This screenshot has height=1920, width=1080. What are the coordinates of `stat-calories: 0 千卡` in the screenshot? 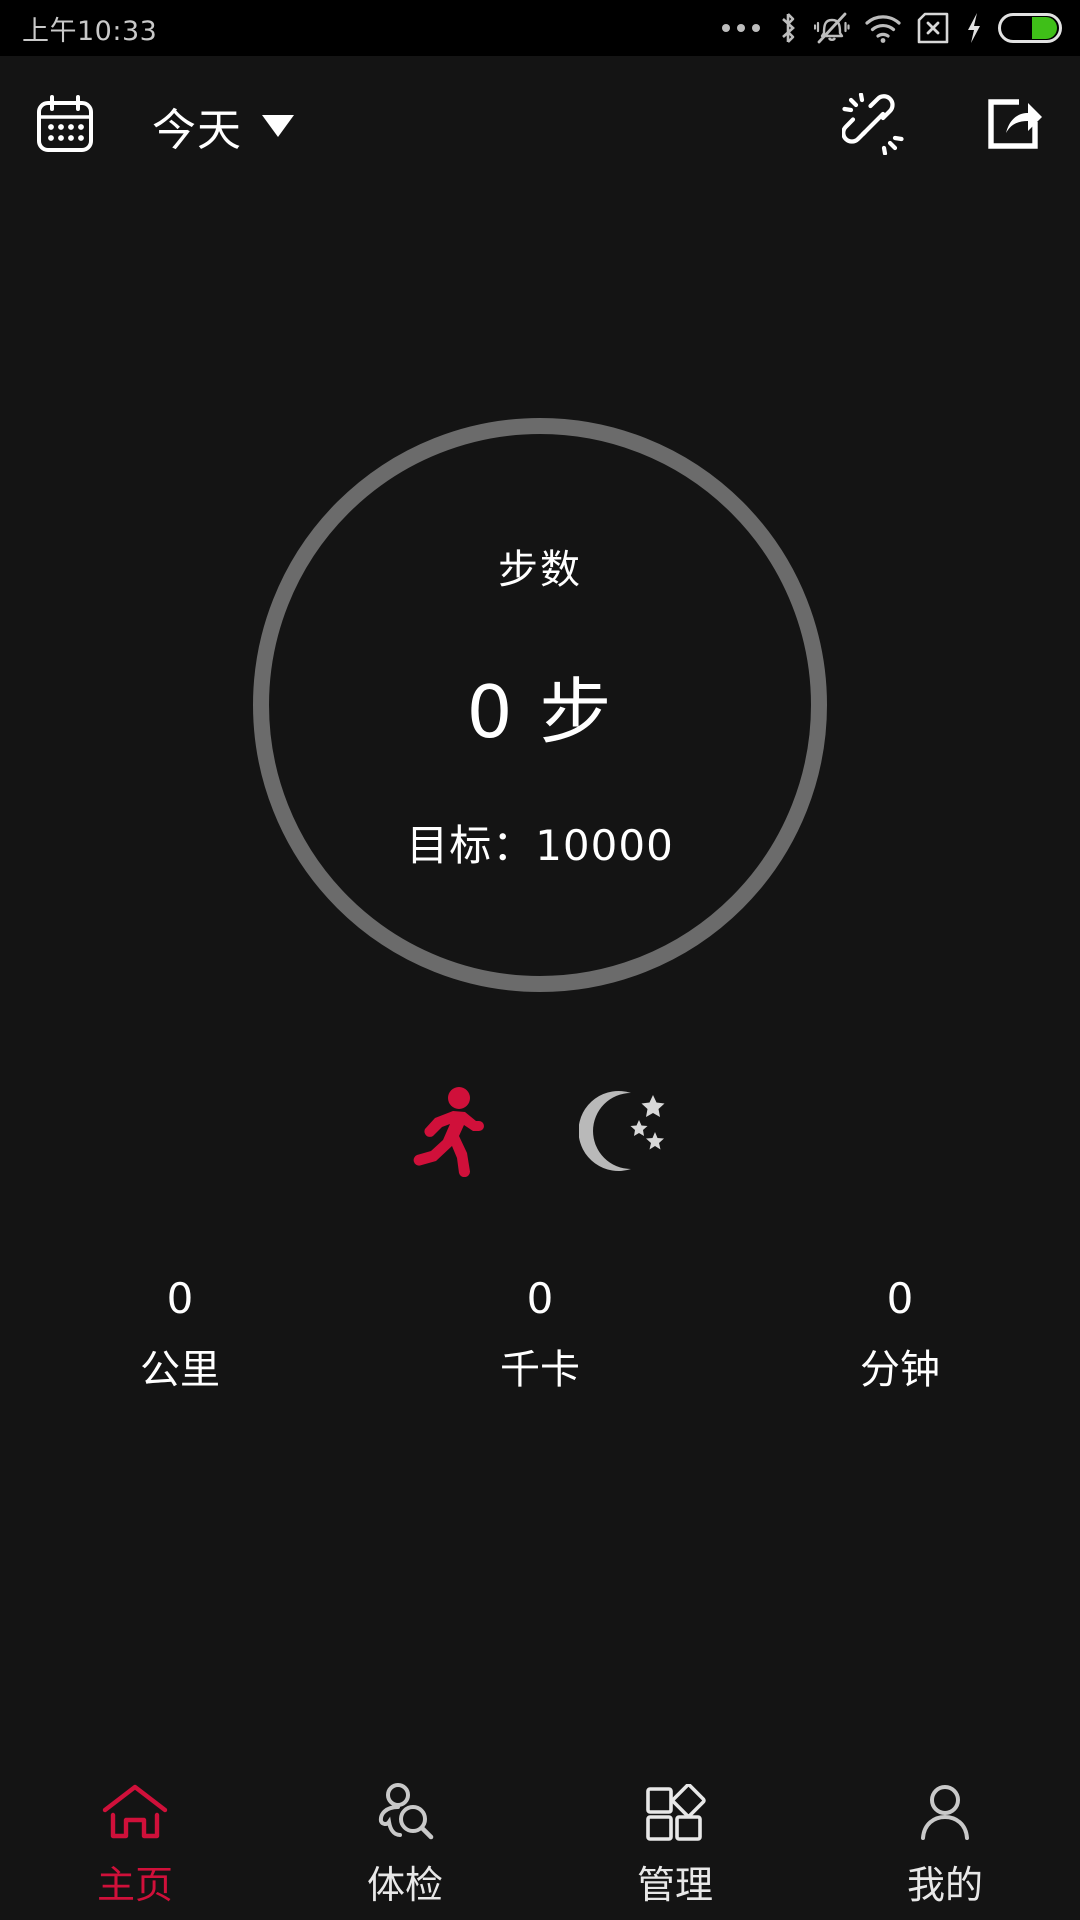 It's located at (540, 1334).